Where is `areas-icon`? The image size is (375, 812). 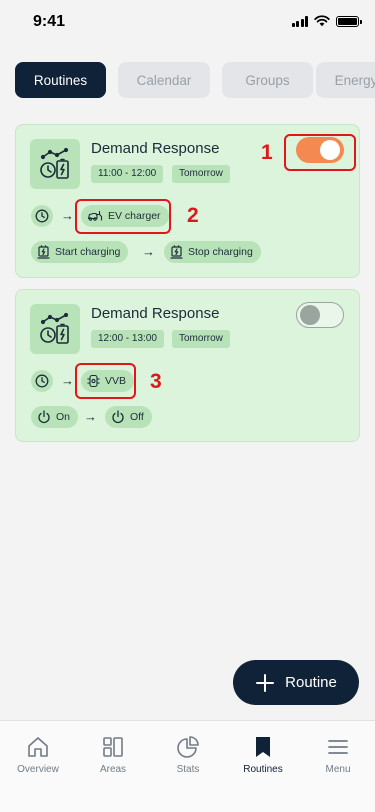
areas-icon is located at coordinates (113, 747).